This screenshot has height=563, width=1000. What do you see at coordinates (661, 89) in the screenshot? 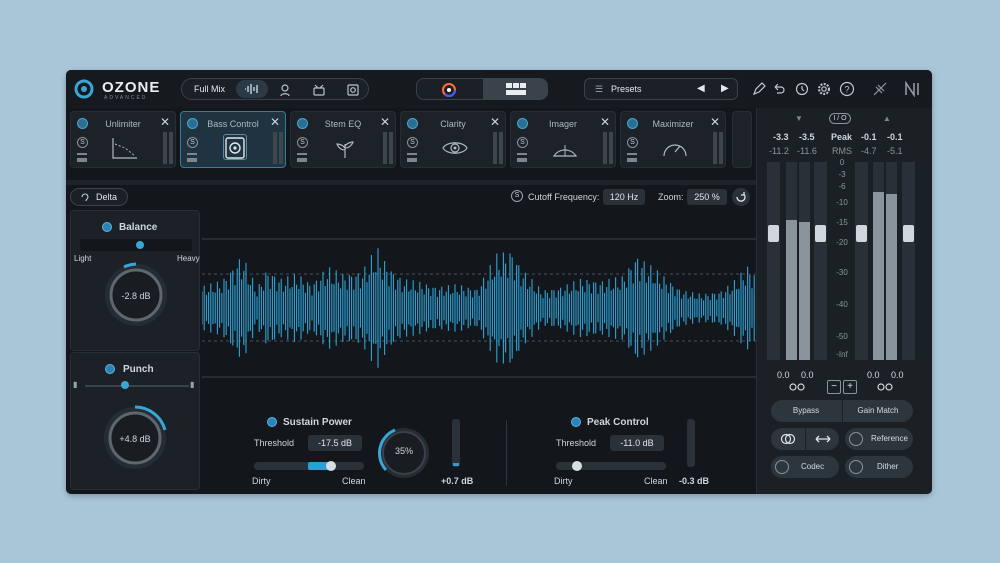
I see `presets-selector: ☰ Presets ◀ ▶` at bounding box center [661, 89].